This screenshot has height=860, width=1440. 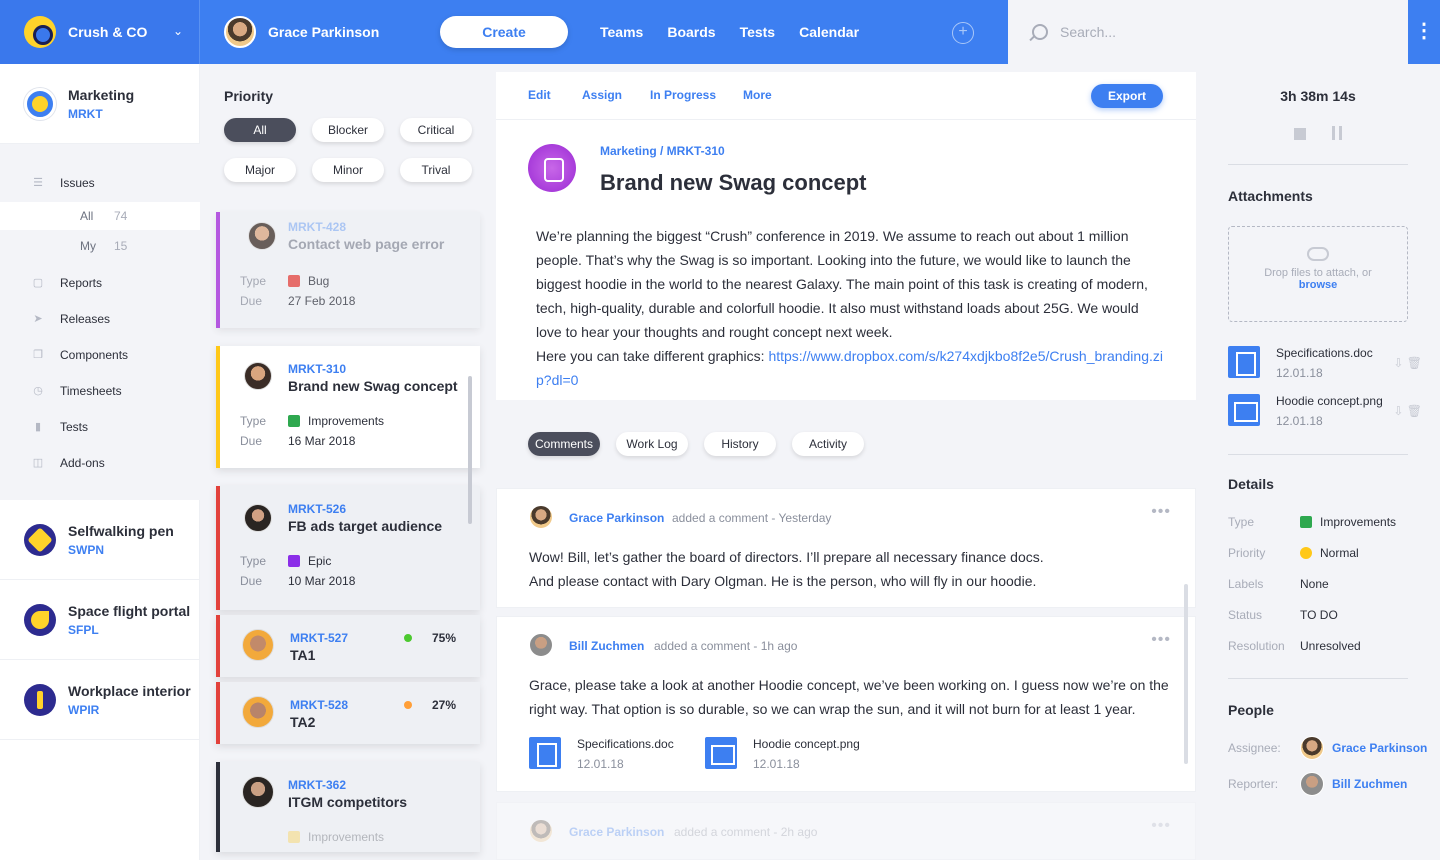 I want to click on file-date: 12.01.18, so click(x=600, y=764).